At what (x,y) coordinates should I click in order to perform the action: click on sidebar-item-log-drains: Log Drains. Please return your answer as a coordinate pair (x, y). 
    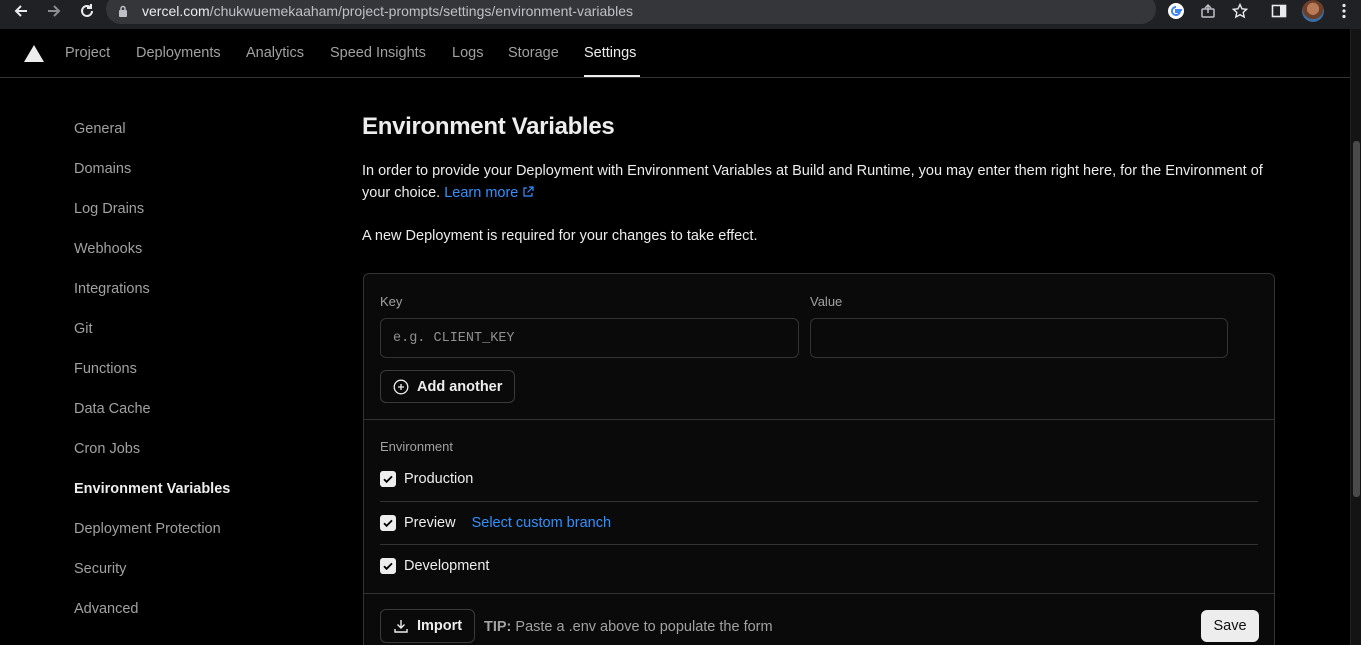
    Looking at the image, I should click on (109, 209).